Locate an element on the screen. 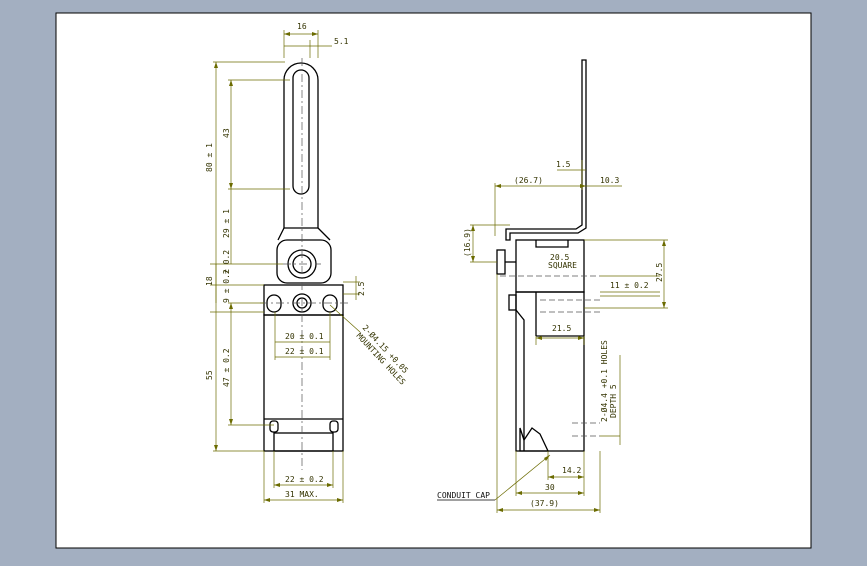  dim-29: 29 ± 1 is located at coordinates (226, 223).